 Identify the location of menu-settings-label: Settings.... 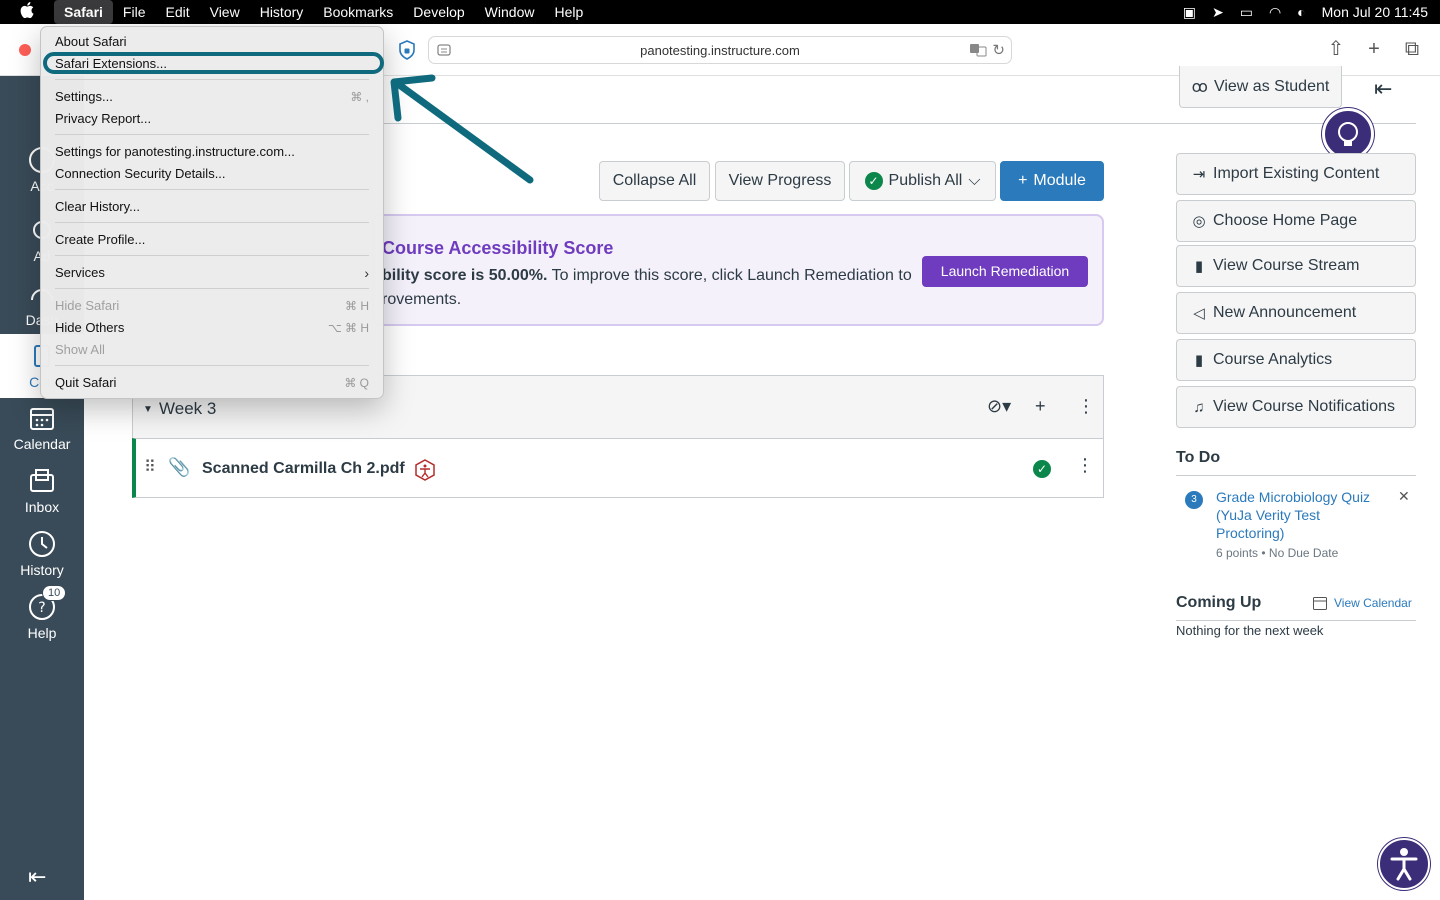
(84, 96).